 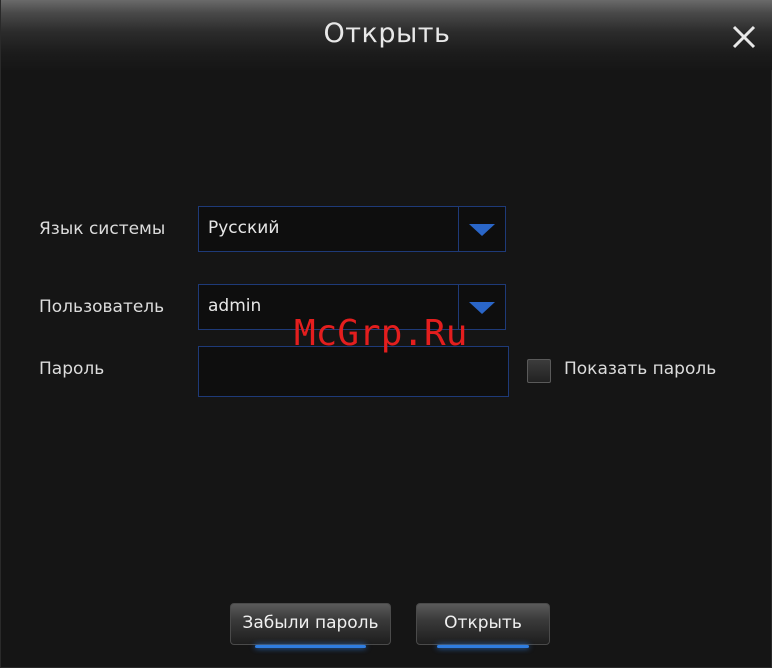 What do you see at coordinates (352, 229) in the screenshot?
I see `language-select: Русский` at bounding box center [352, 229].